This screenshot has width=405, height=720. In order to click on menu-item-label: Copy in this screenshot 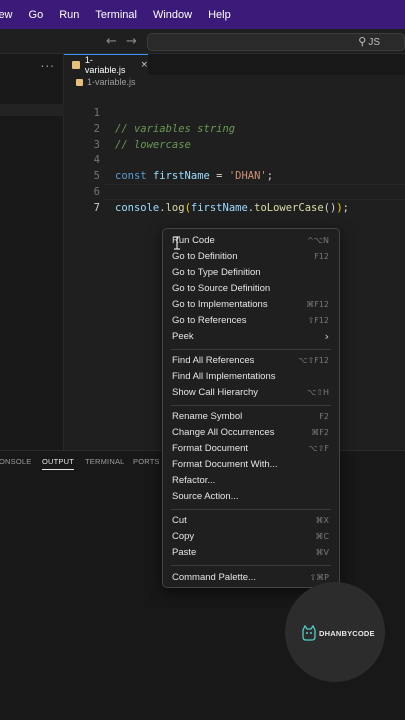, I will do `click(183, 536)`.